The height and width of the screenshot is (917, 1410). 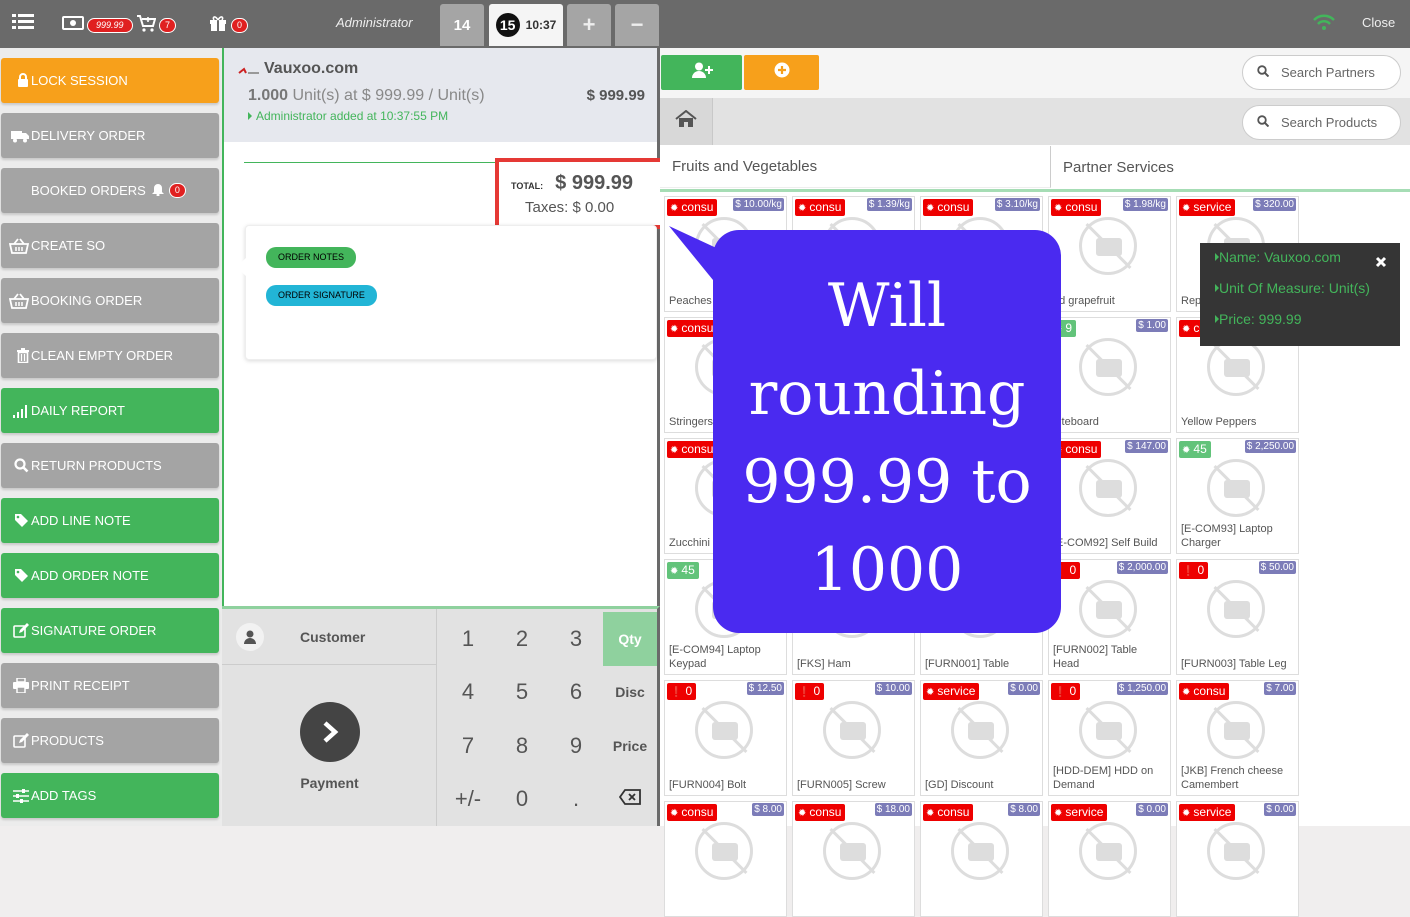 I want to click on gift-button: 0, so click(x=228, y=25).